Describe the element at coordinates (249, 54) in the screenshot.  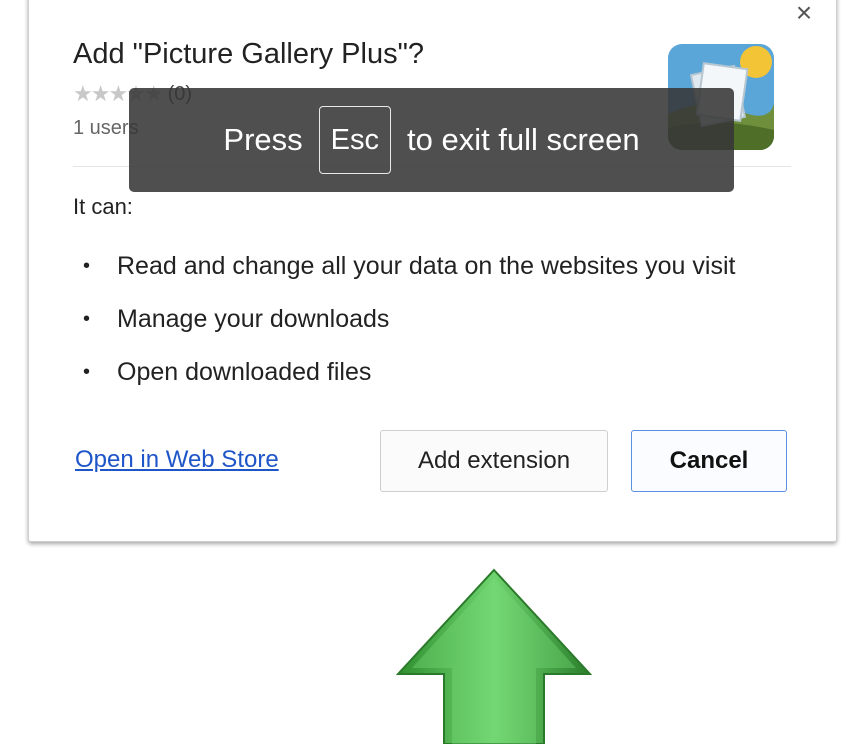
I see `dialog-title: Add "Picture Gallery Plus"?` at that location.